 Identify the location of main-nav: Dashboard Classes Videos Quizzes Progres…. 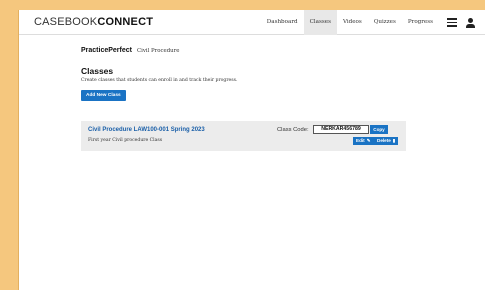
(368, 22).